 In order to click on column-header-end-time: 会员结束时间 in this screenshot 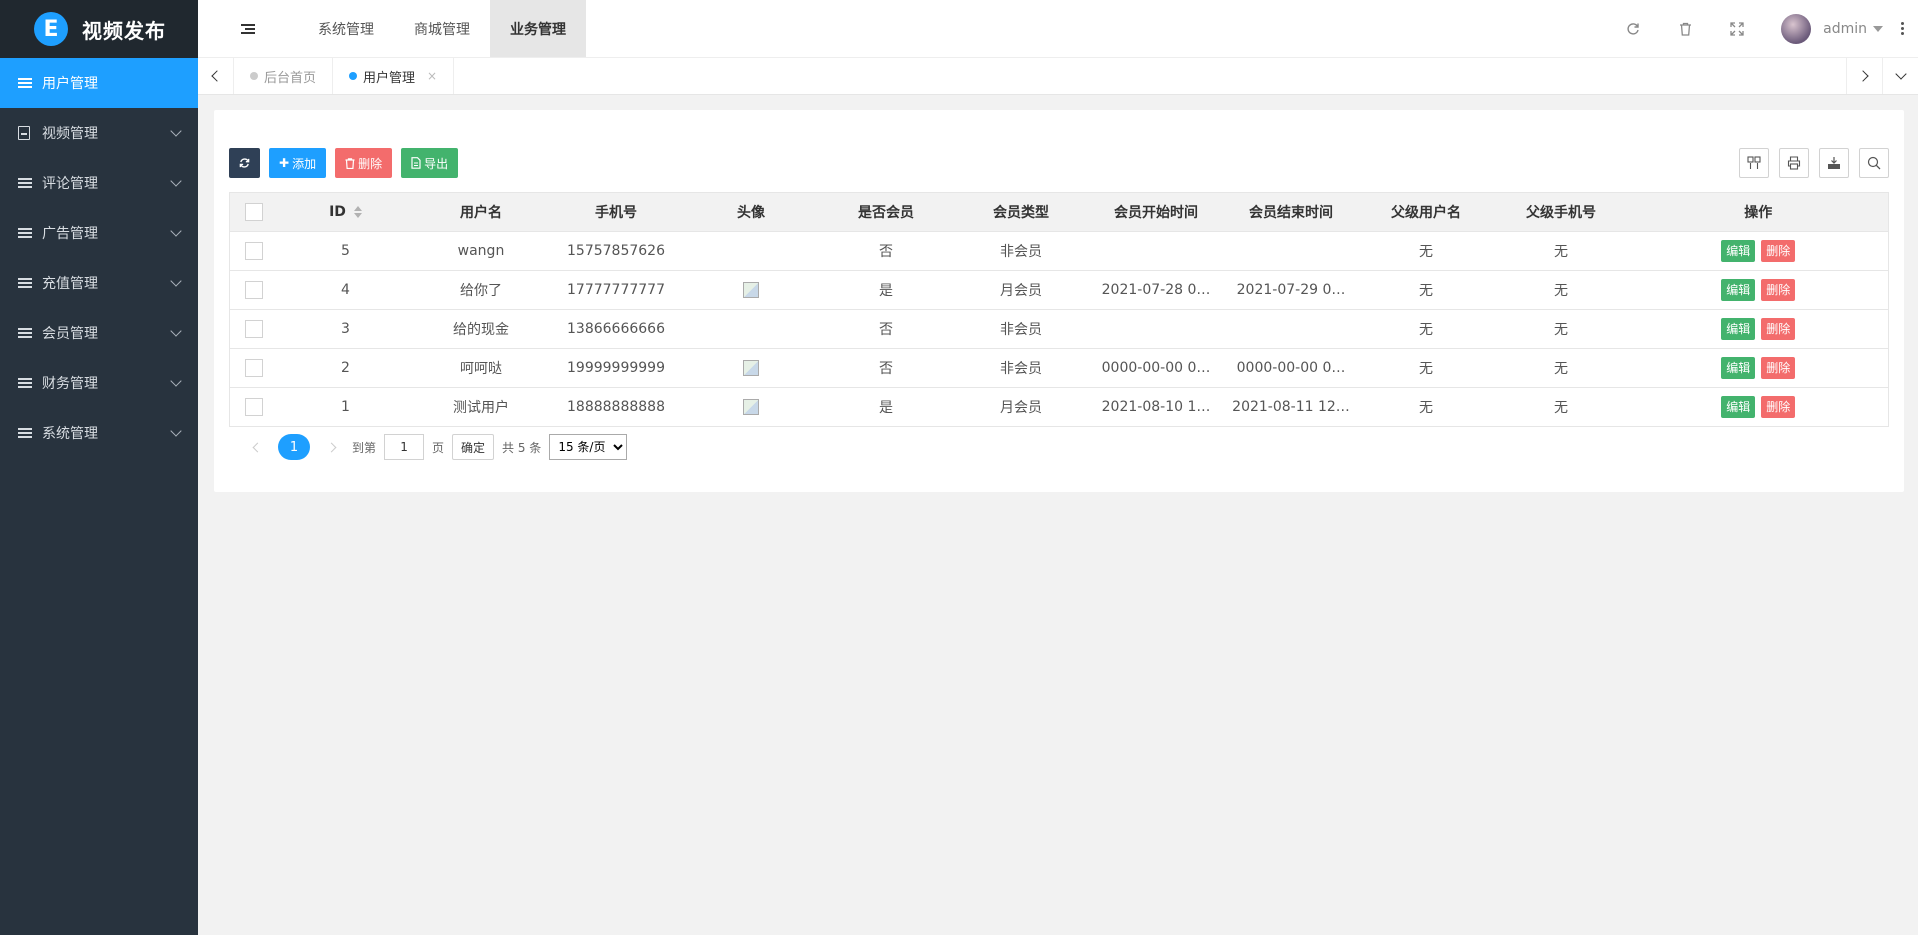, I will do `click(1291, 212)`.